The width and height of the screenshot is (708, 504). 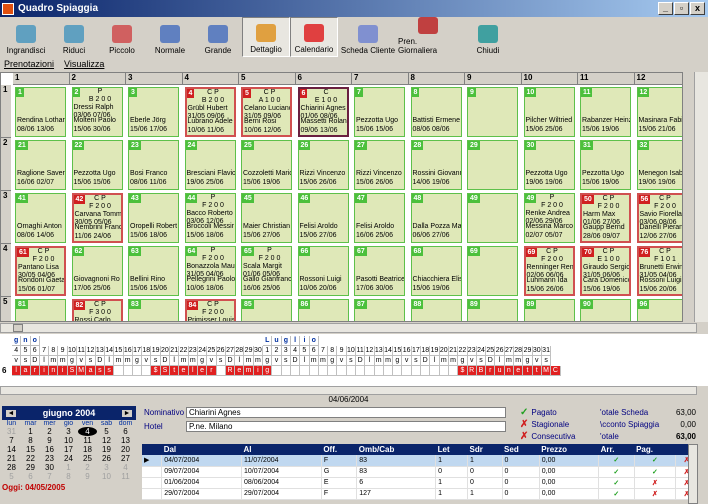 I want to click on umbrella-cell: 32 Menegon Isabe 19/06 19/06, so click(x=659, y=165).